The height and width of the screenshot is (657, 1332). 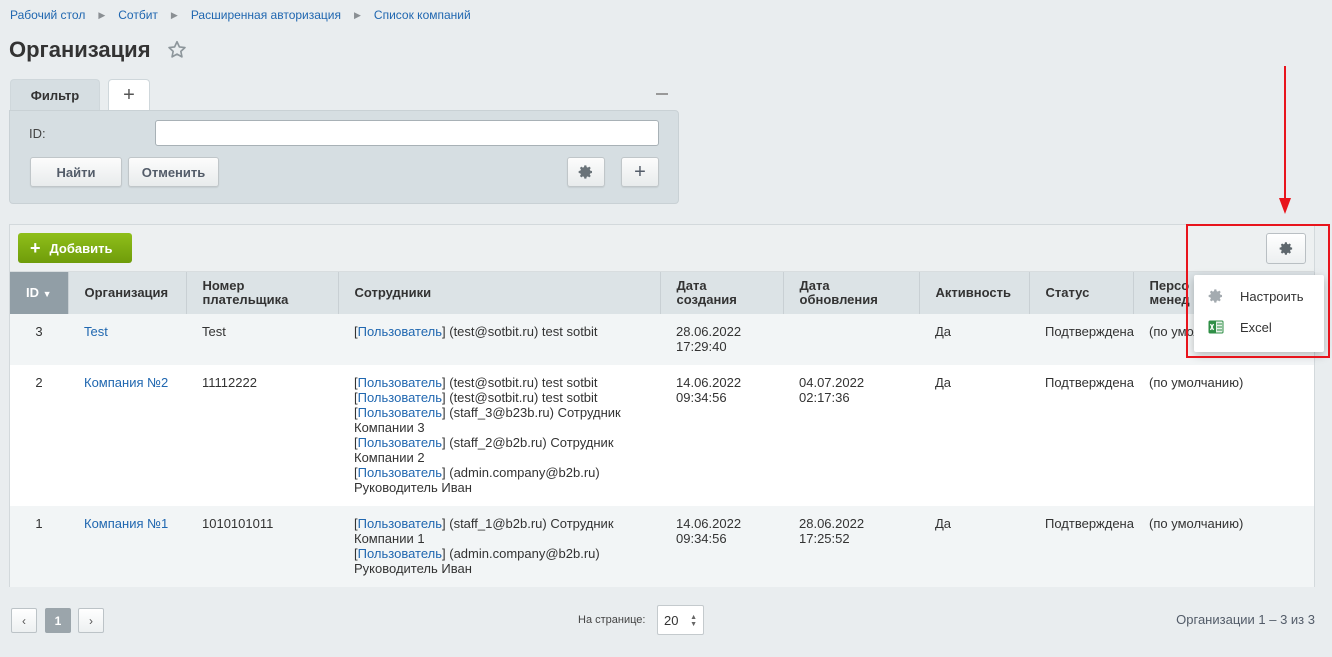 I want to click on updown-icon: ▲ ▼, so click(x=693, y=621).